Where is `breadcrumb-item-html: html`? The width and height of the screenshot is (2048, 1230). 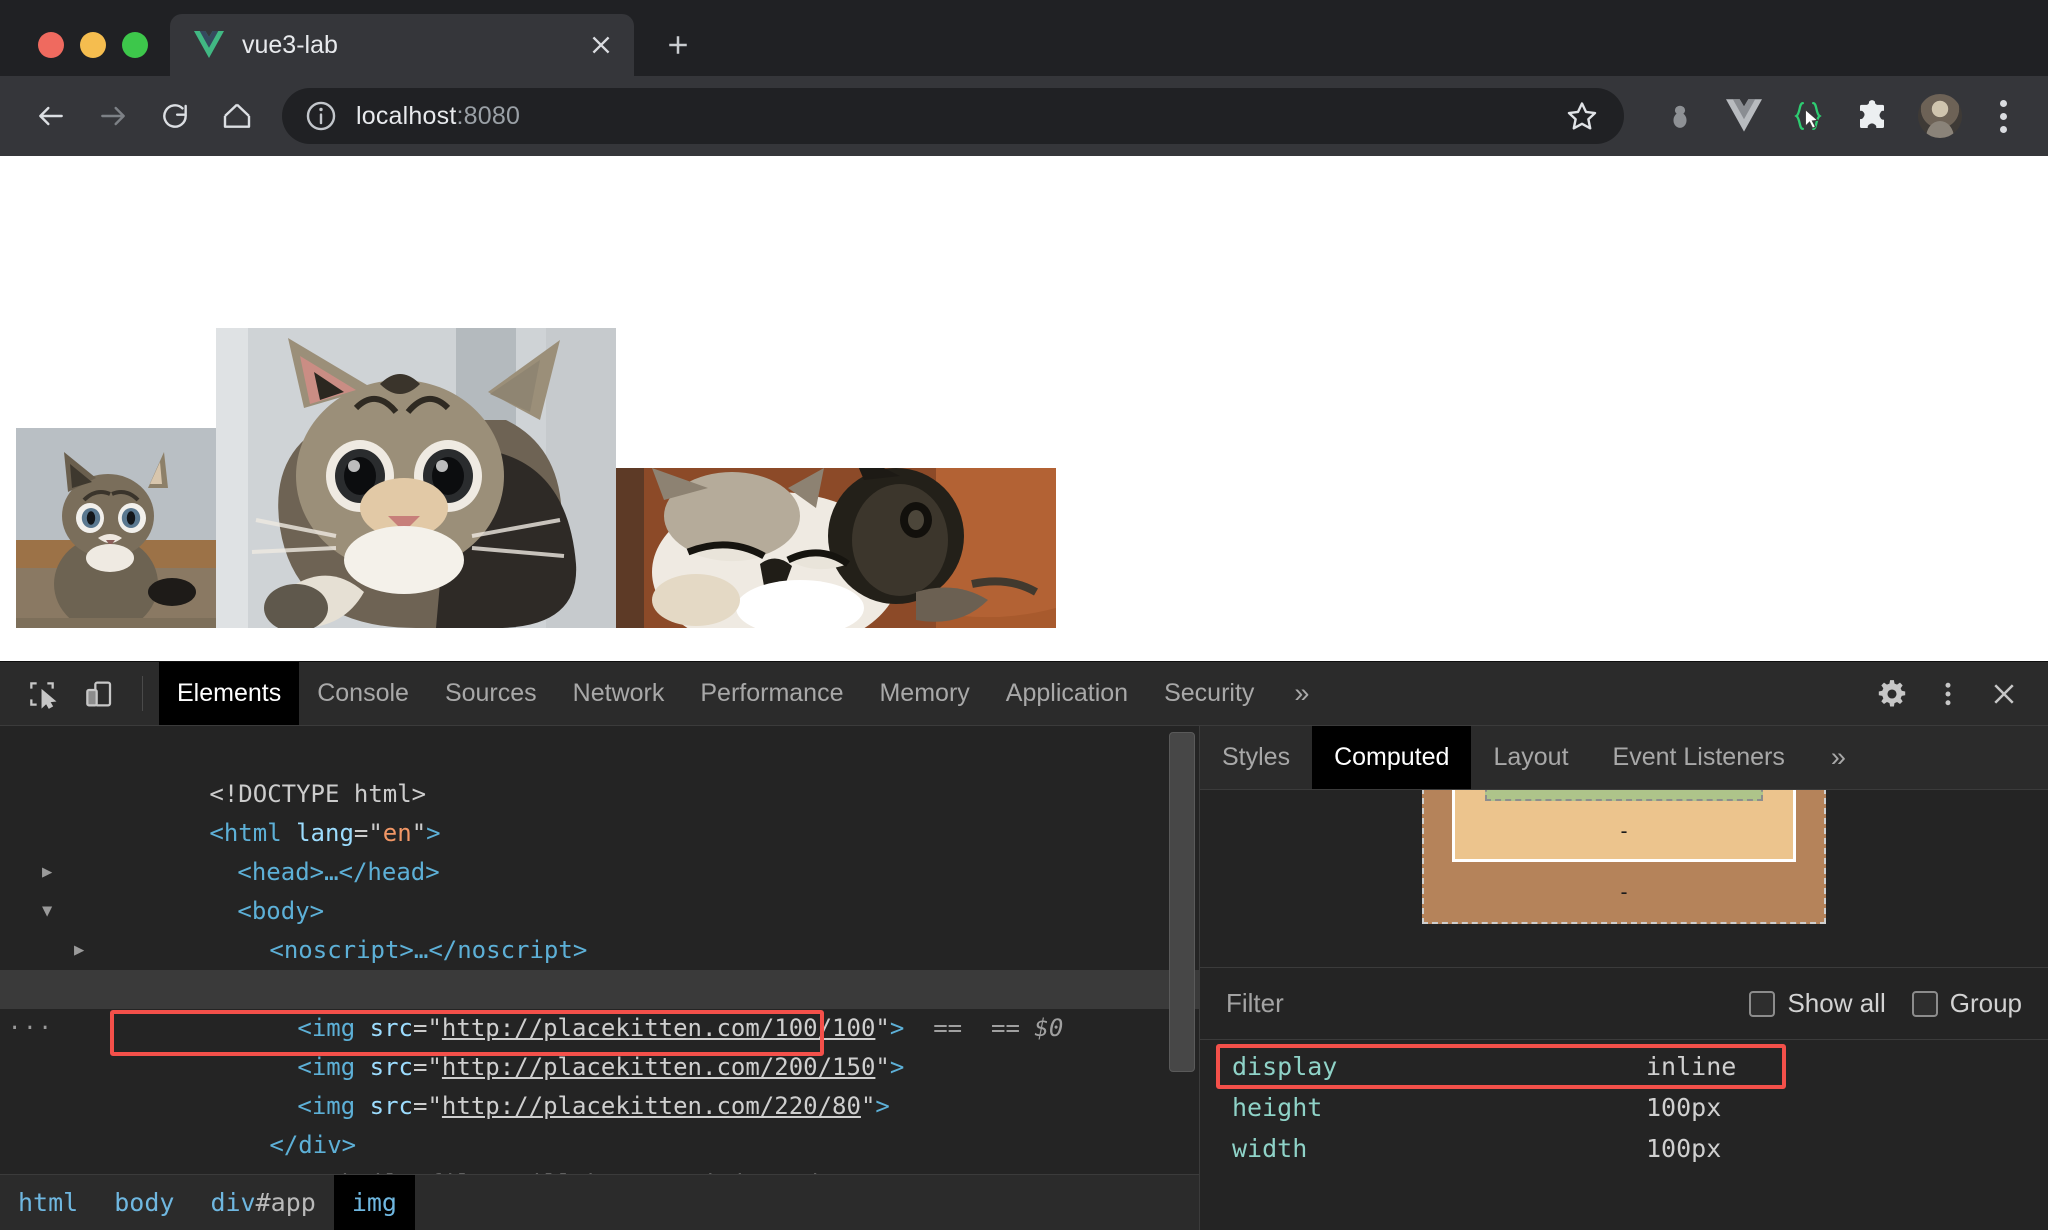 breadcrumb-item-html: html is located at coordinates (48, 1202).